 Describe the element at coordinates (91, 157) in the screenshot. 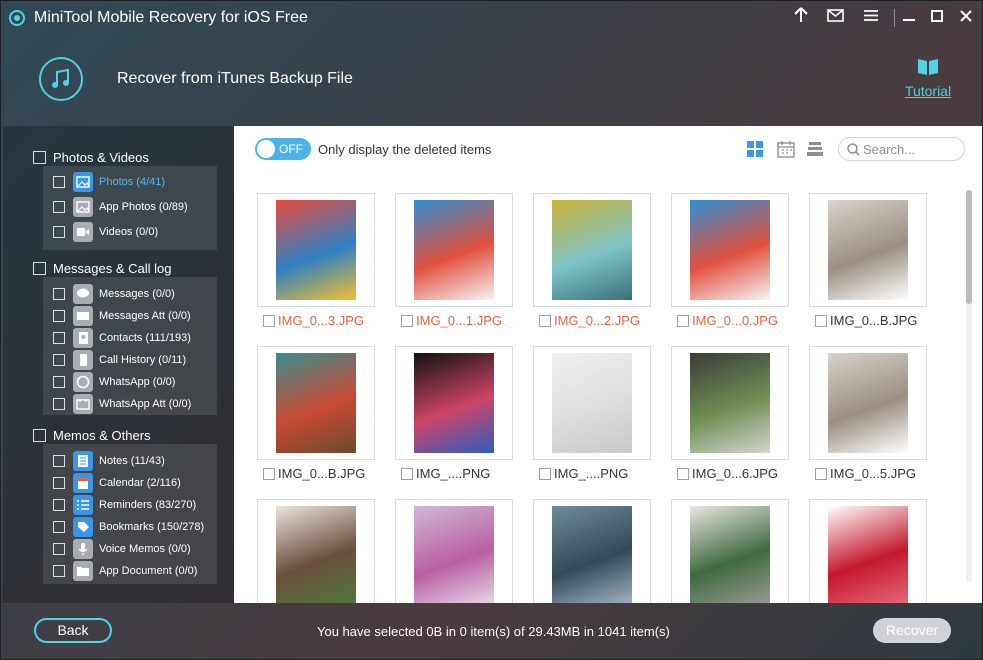

I see `category-photos-videos: Photos & Videos` at that location.